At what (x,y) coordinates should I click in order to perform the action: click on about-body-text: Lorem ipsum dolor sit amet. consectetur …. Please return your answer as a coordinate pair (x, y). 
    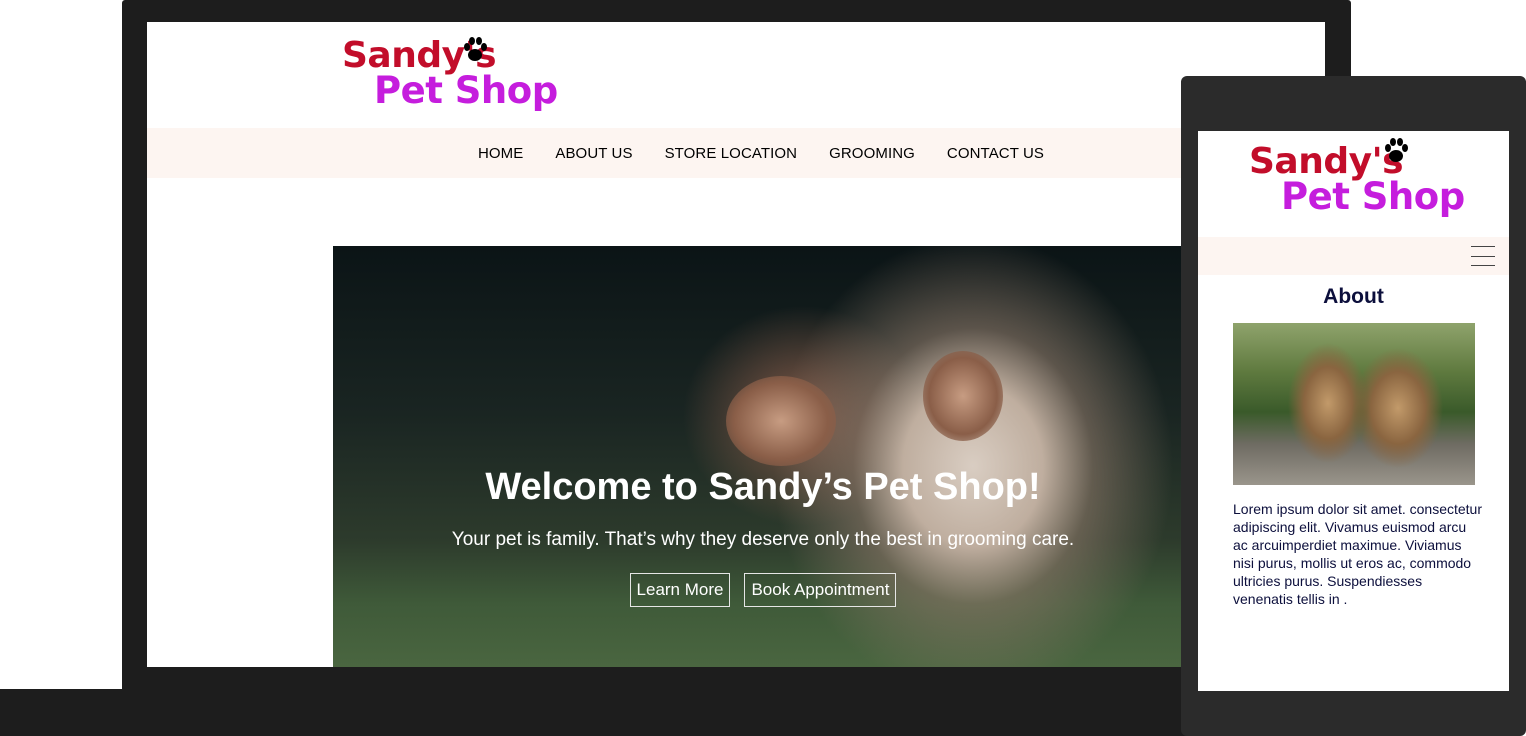
    Looking at the image, I should click on (1357, 554).